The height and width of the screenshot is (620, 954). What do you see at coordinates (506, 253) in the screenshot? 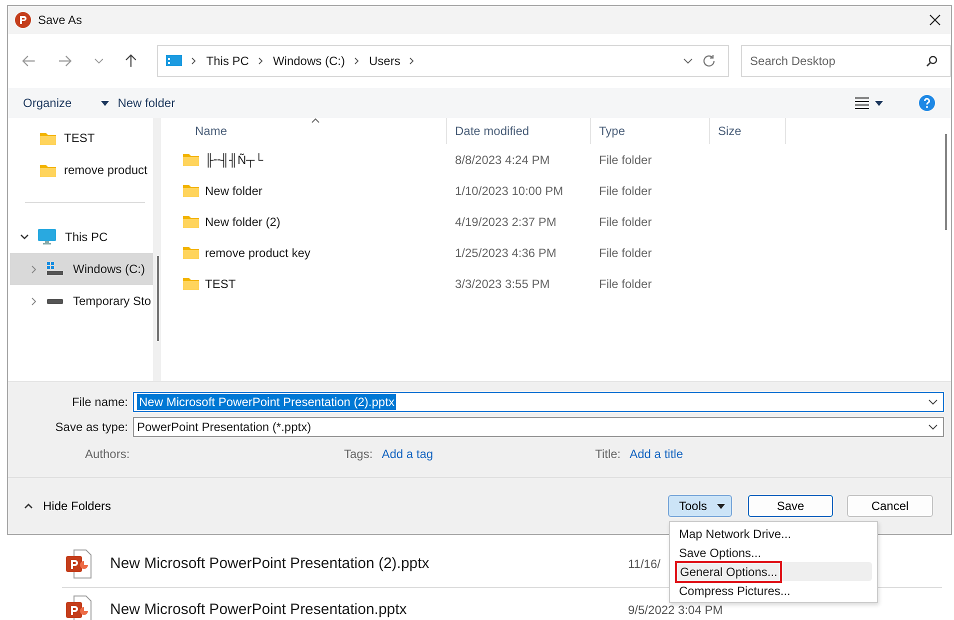
I see `table-cell-text: 1/25/2023 4:36 PM` at bounding box center [506, 253].